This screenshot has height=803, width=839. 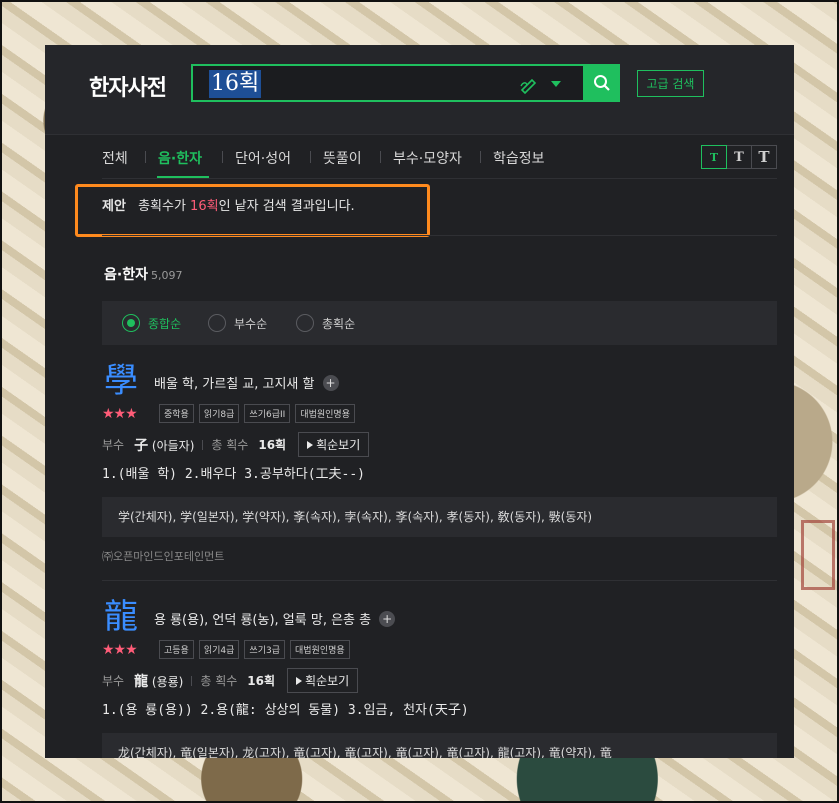 I want to click on font-size-medium-button: T, so click(x=739, y=157).